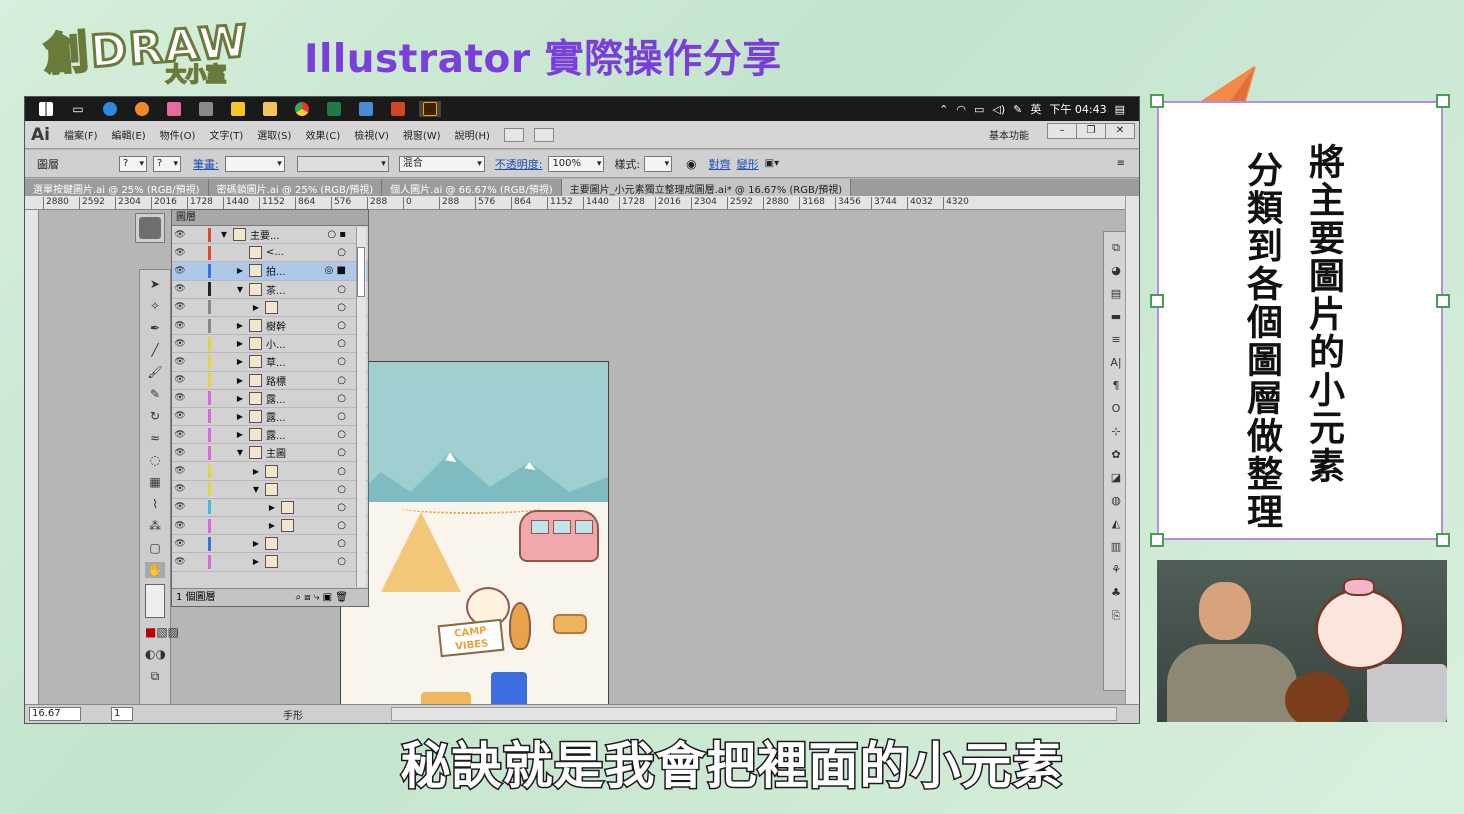 The width and height of the screenshot is (1464, 814). I want to click on layers-scrollbar-thumb, so click(361, 272).